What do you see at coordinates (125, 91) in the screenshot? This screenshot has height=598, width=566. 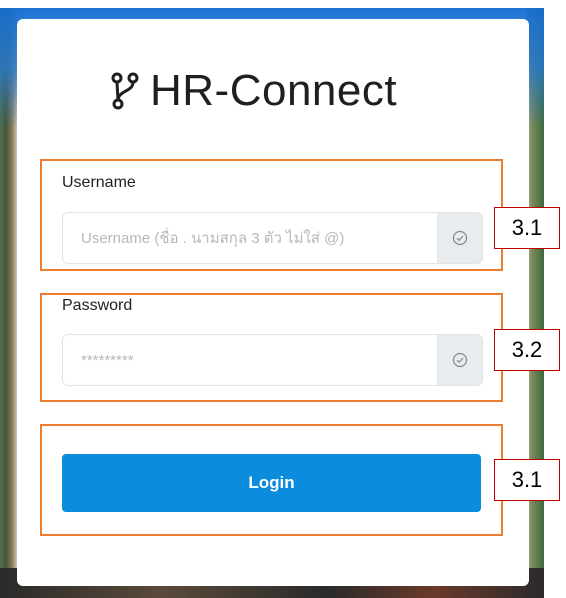 I see `git-branch-icon` at bounding box center [125, 91].